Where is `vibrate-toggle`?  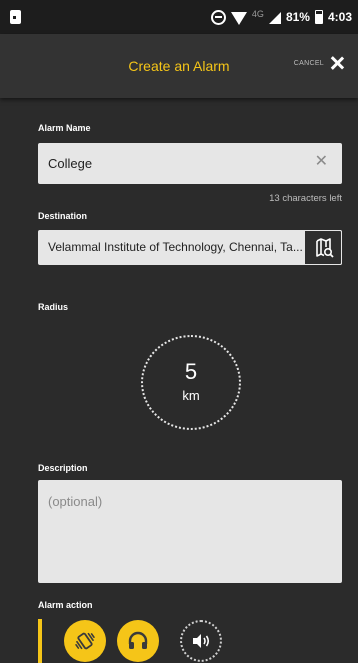
vibrate-toggle is located at coordinates (85, 641).